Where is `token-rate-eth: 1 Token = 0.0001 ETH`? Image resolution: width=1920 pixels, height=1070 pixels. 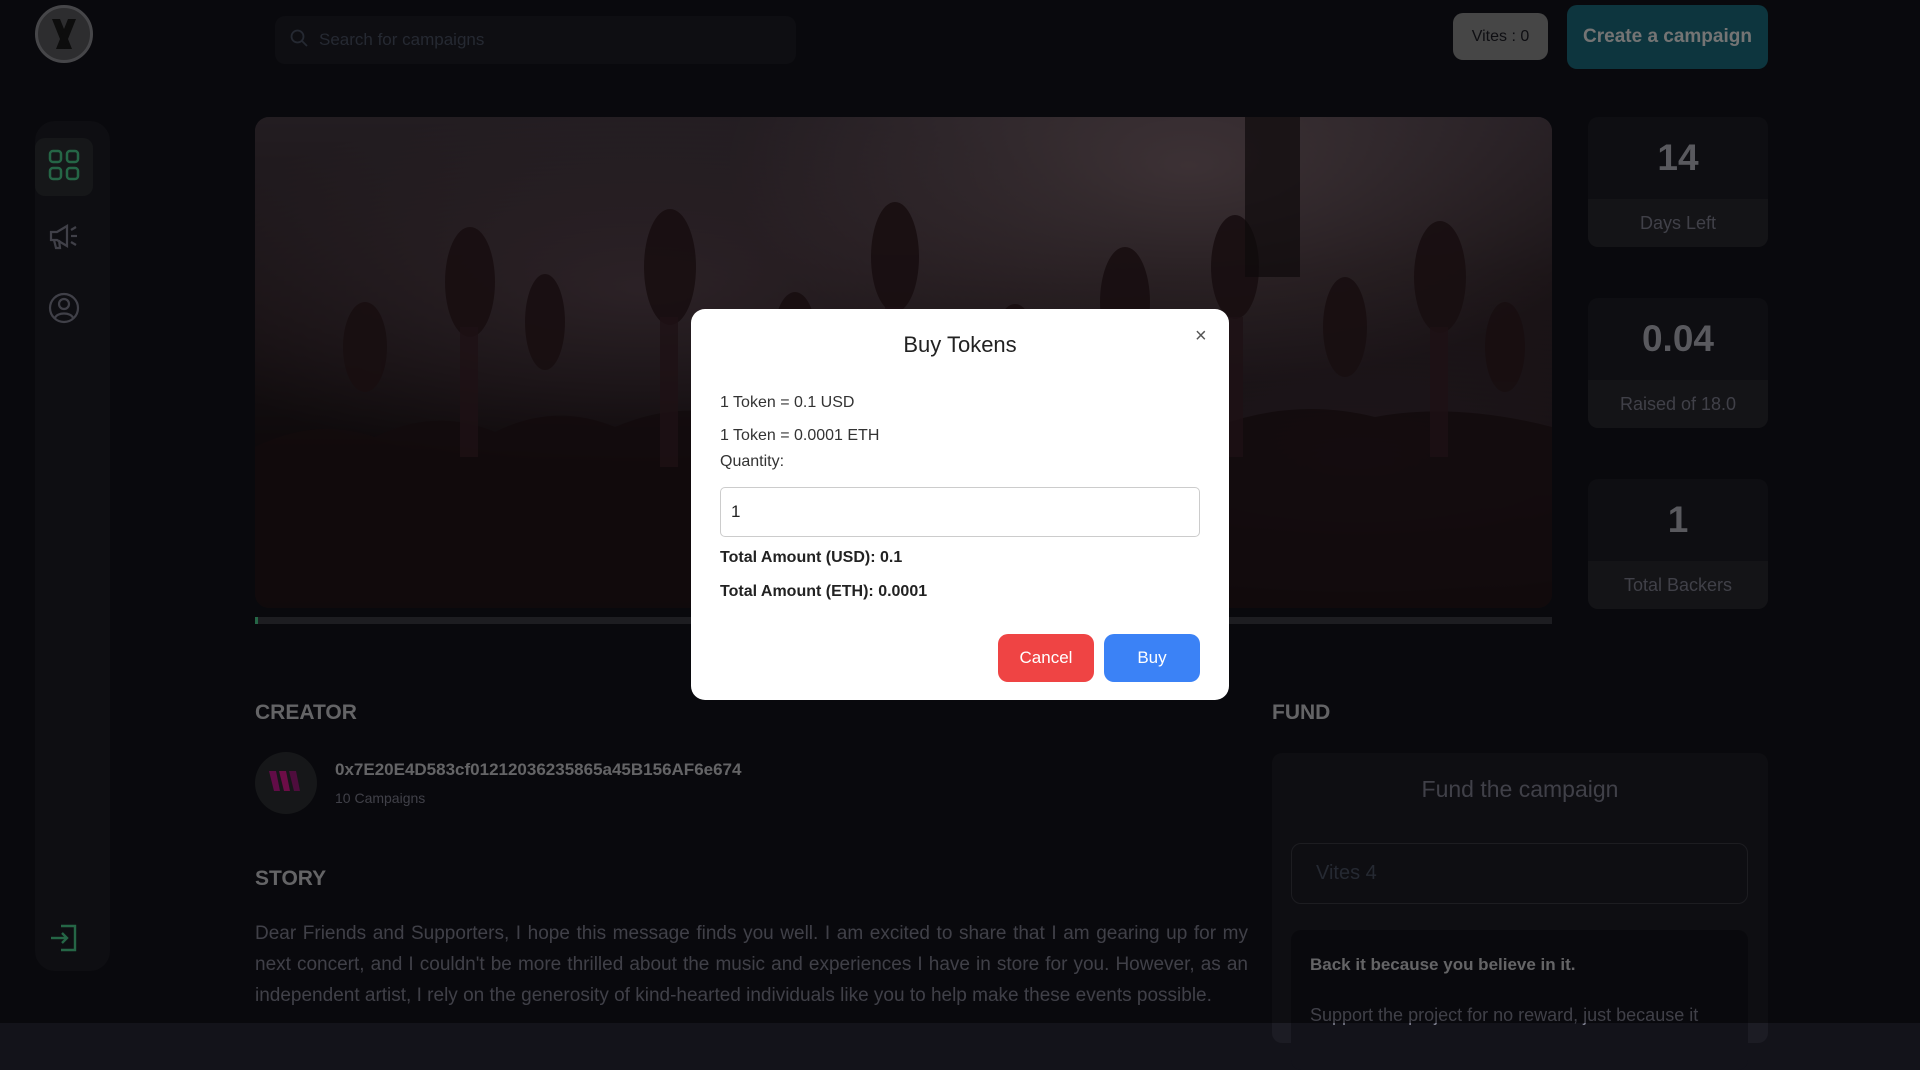 token-rate-eth: 1 Token = 0.0001 ETH is located at coordinates (800, 435).